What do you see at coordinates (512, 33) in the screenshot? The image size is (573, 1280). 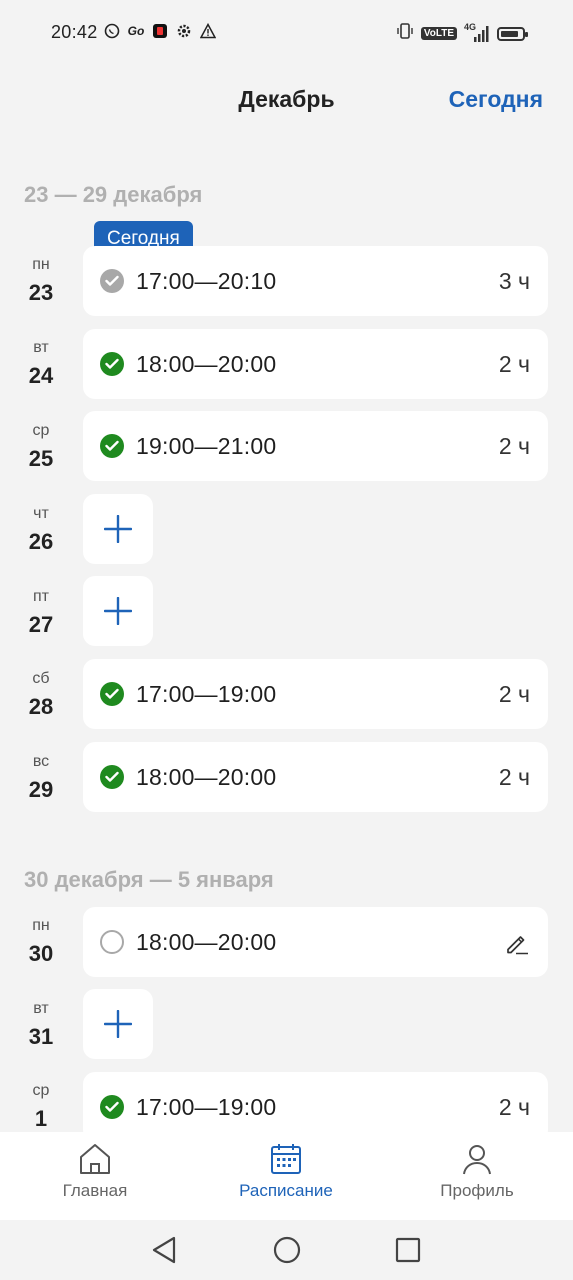 I see `battery-icon` at bounding box center [512, 33].